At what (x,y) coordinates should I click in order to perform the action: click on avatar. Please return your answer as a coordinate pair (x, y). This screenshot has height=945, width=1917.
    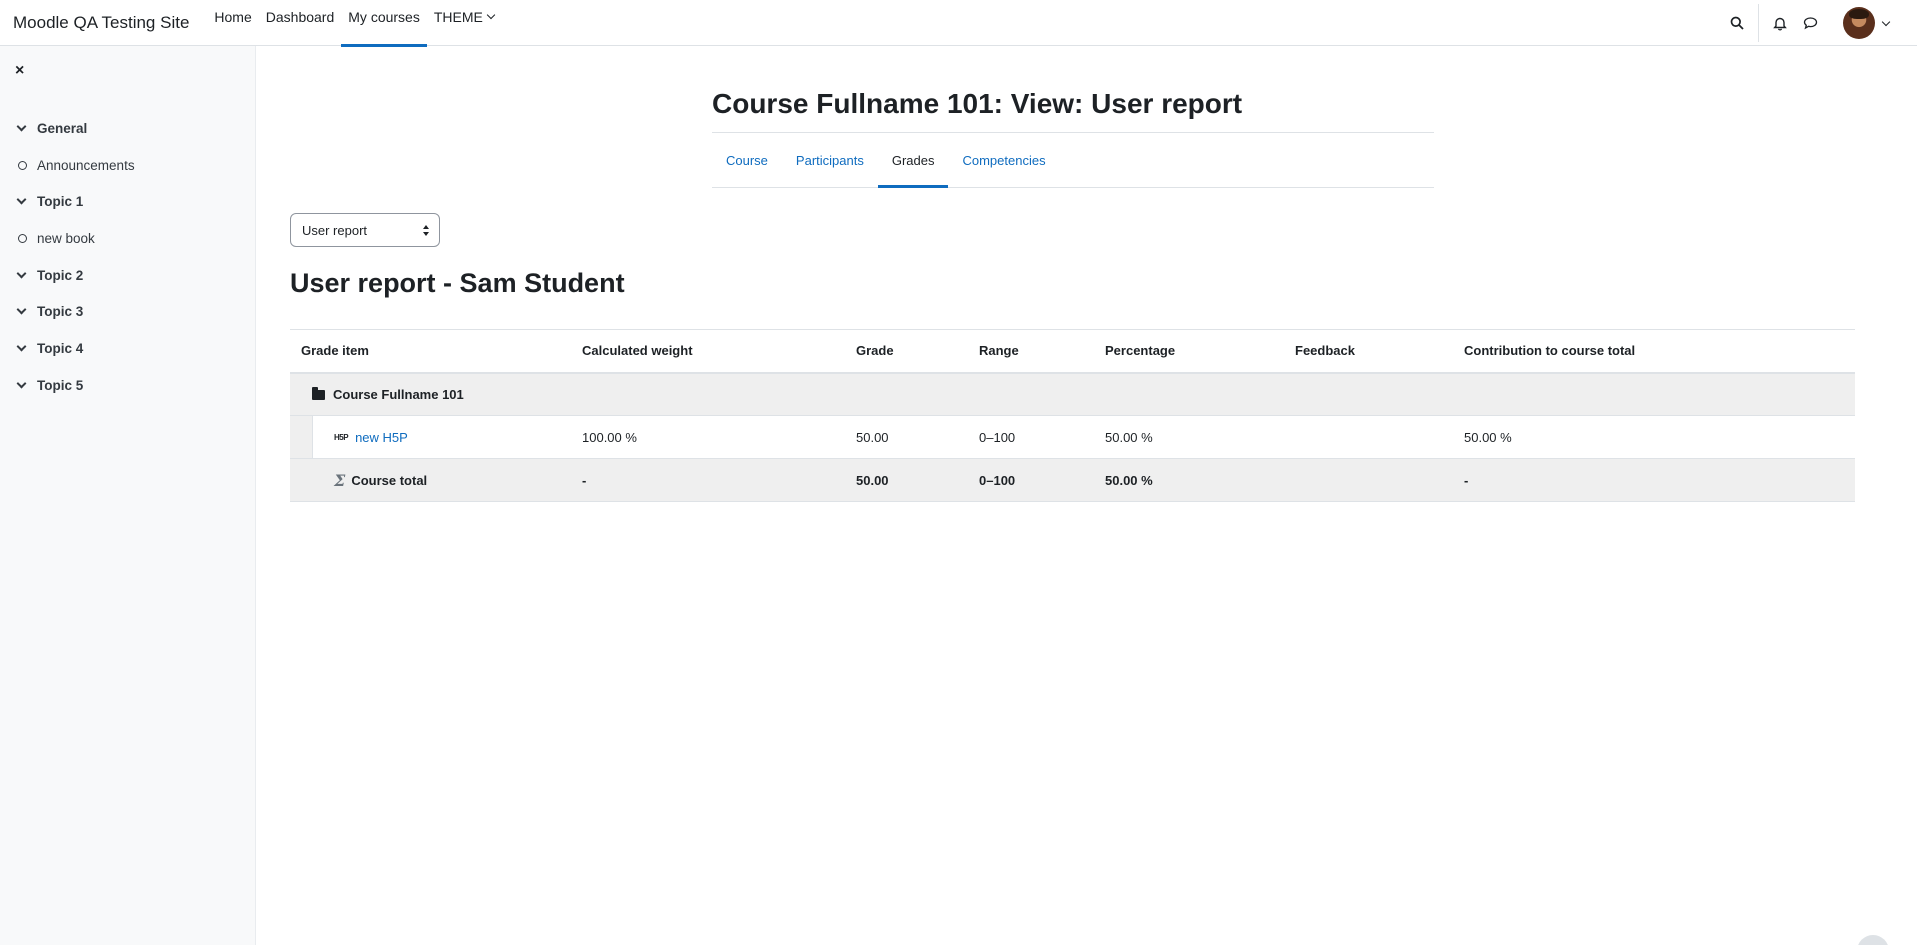
    Looking at the image, I should click on (1859, 23).